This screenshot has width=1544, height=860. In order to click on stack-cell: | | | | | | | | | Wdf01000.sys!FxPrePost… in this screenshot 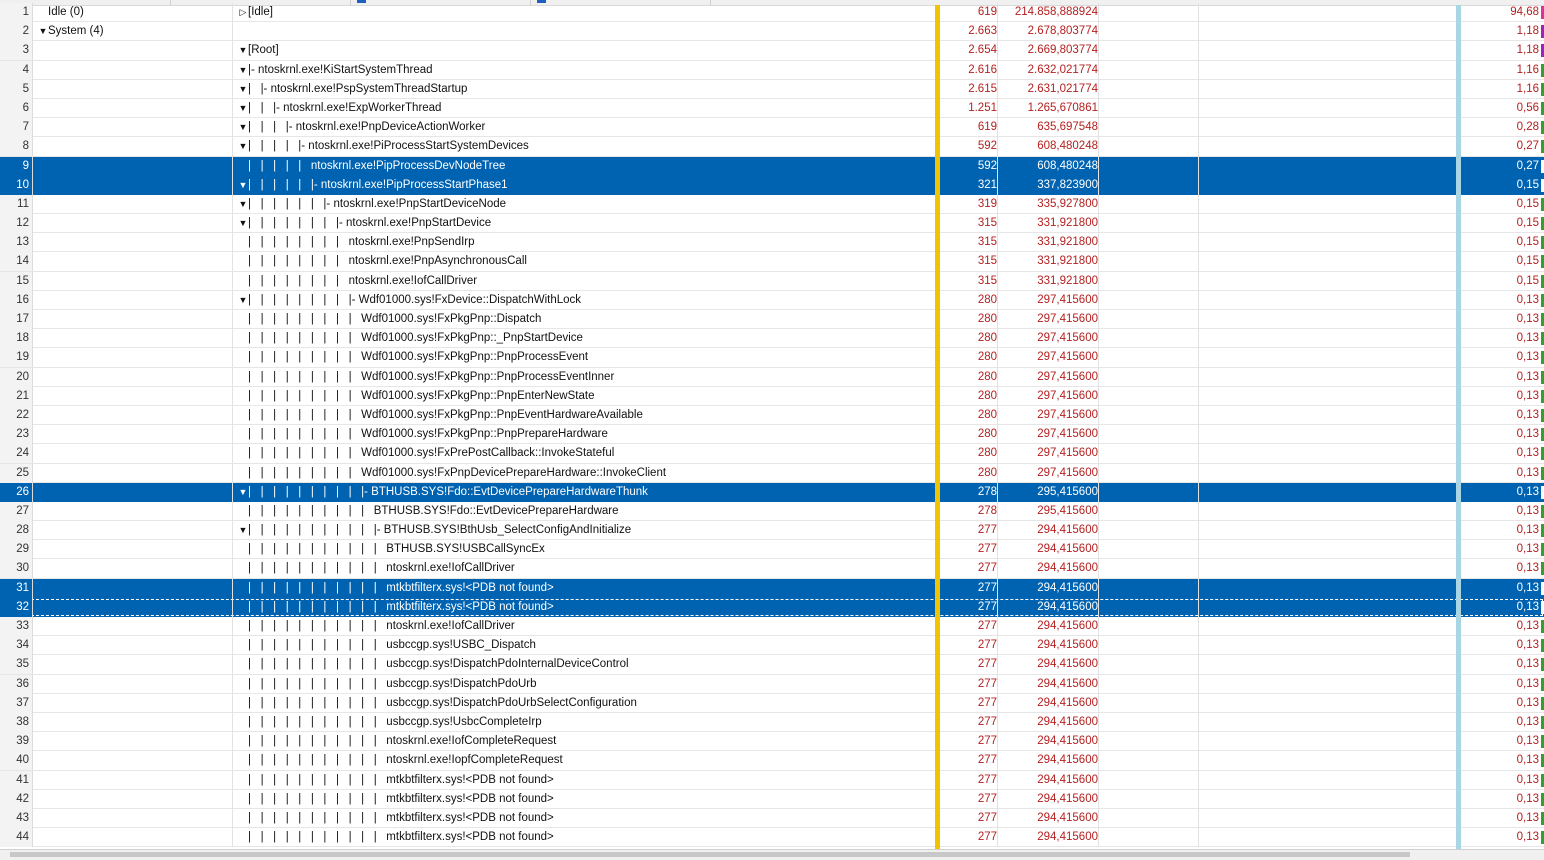, I will do `click(585, 453)`.